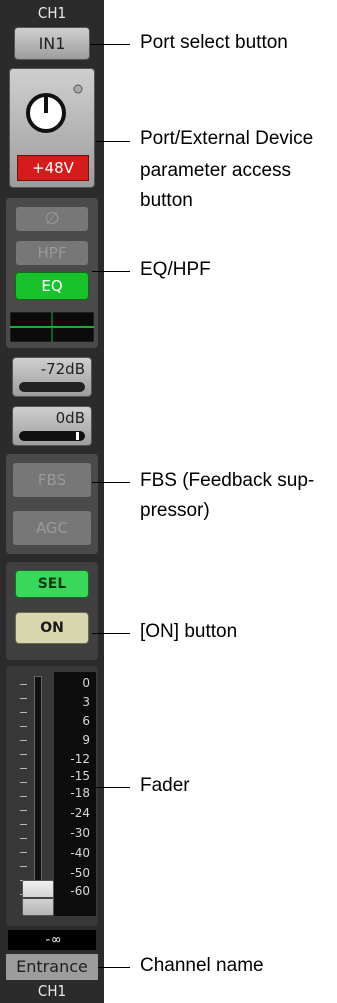 The height and width of the screenshot is (1003, 337). Describe the element at coordinates (216, 170) in the screenshot. I see `callout-port-external-line2: parameter access` at that location.